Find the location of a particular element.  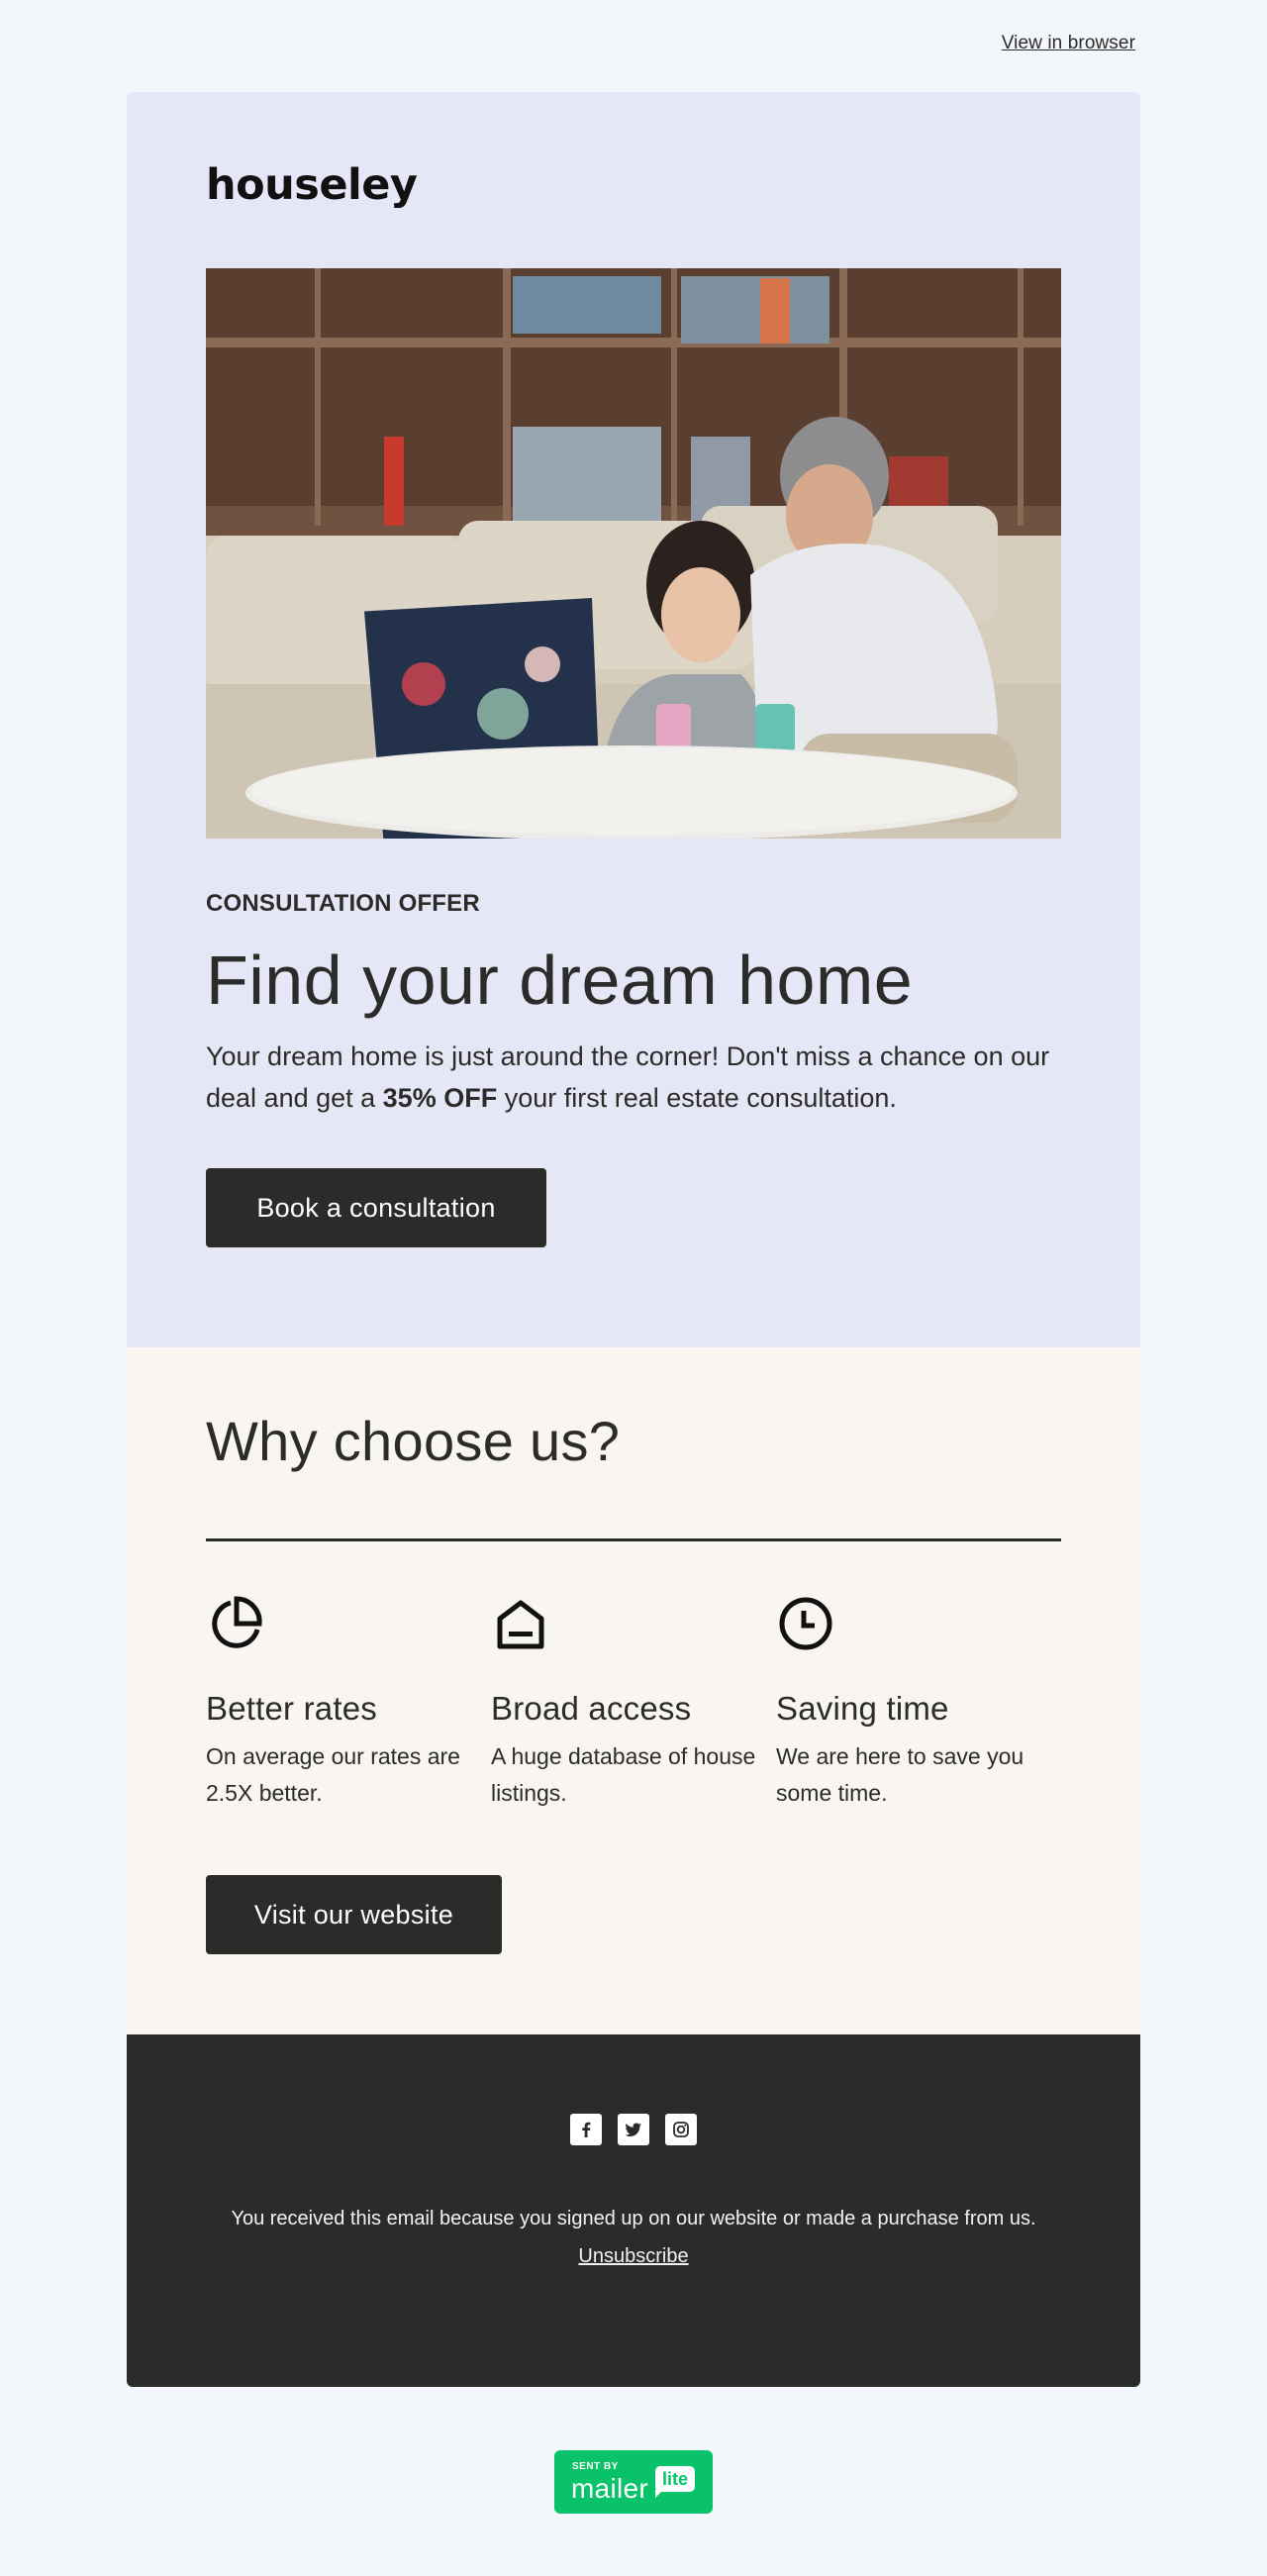

book-consultation-button: Book a consultation is located at coordinates (376, 1207).